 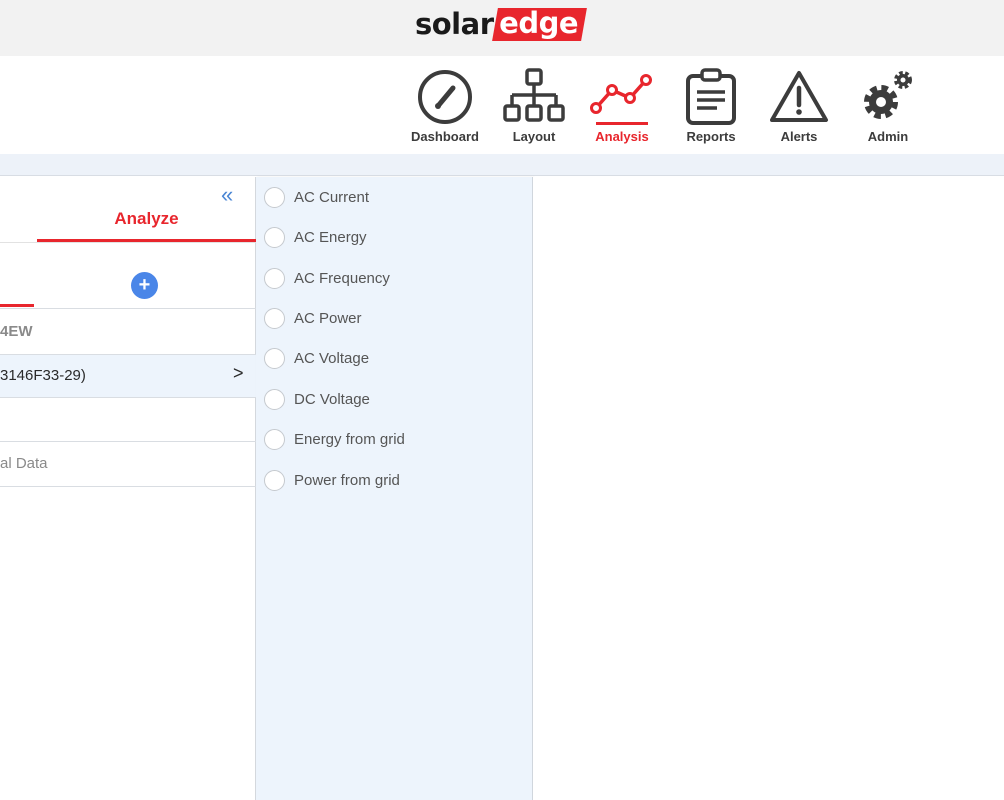 I want to click on nav-alerts: Alerts, so click(x=799, y=106).